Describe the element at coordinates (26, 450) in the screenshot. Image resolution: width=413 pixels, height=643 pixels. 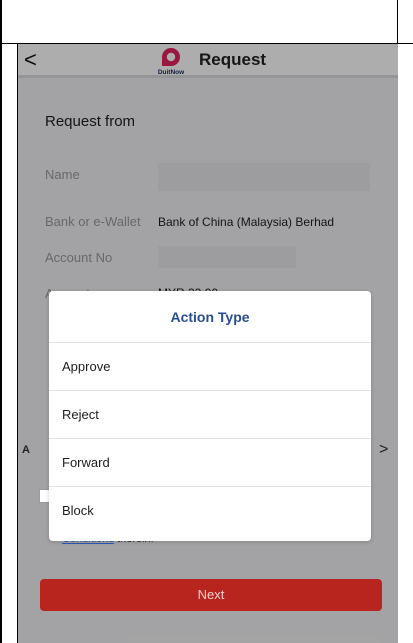
I see `partial-row-letter: A` at that location.